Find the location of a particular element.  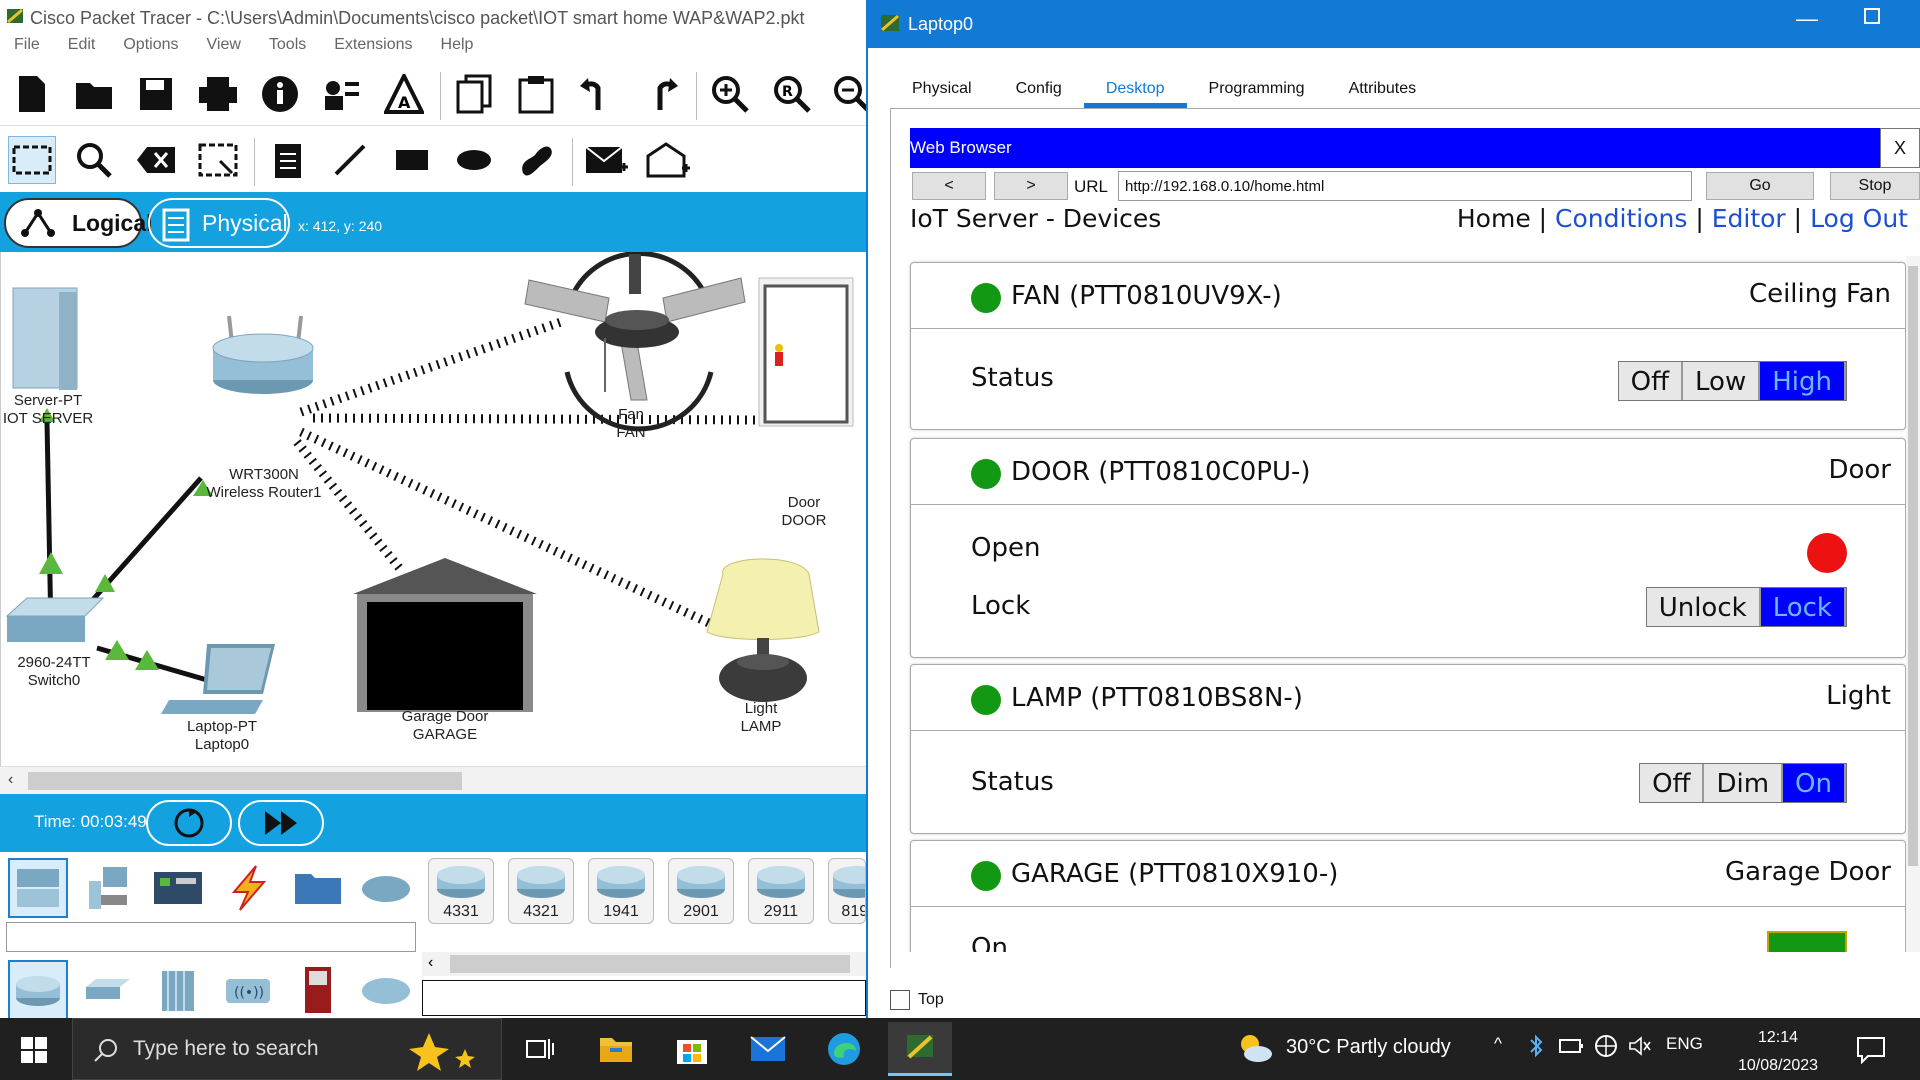

packet-tracer-taskbar-icon is located at coordinates (920, 1049).